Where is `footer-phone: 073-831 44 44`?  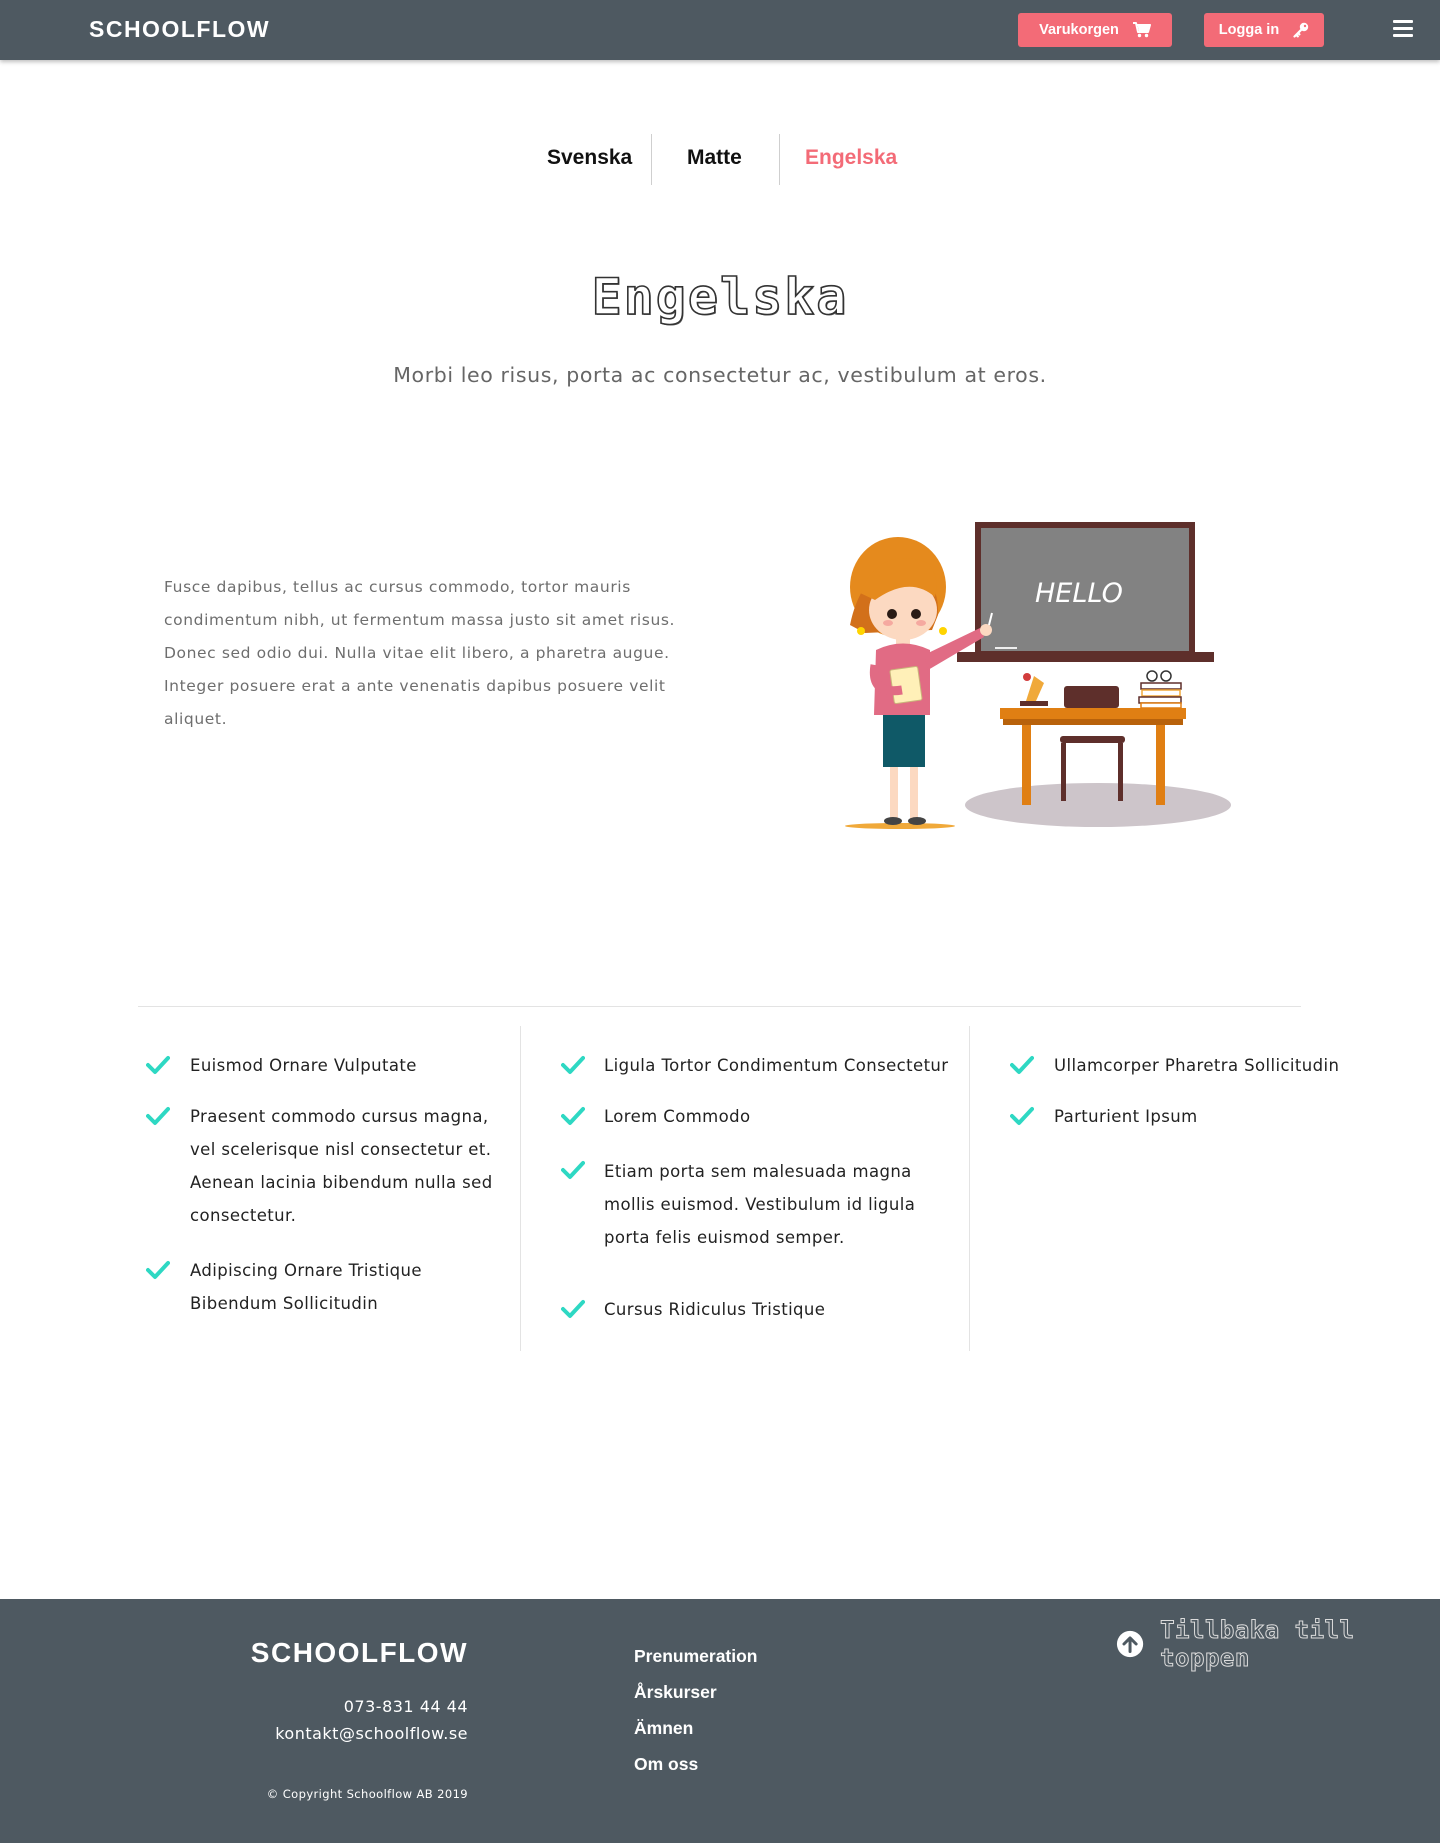 footer-phone: 073-831 44 44 is located at coordinates (406, 1706).